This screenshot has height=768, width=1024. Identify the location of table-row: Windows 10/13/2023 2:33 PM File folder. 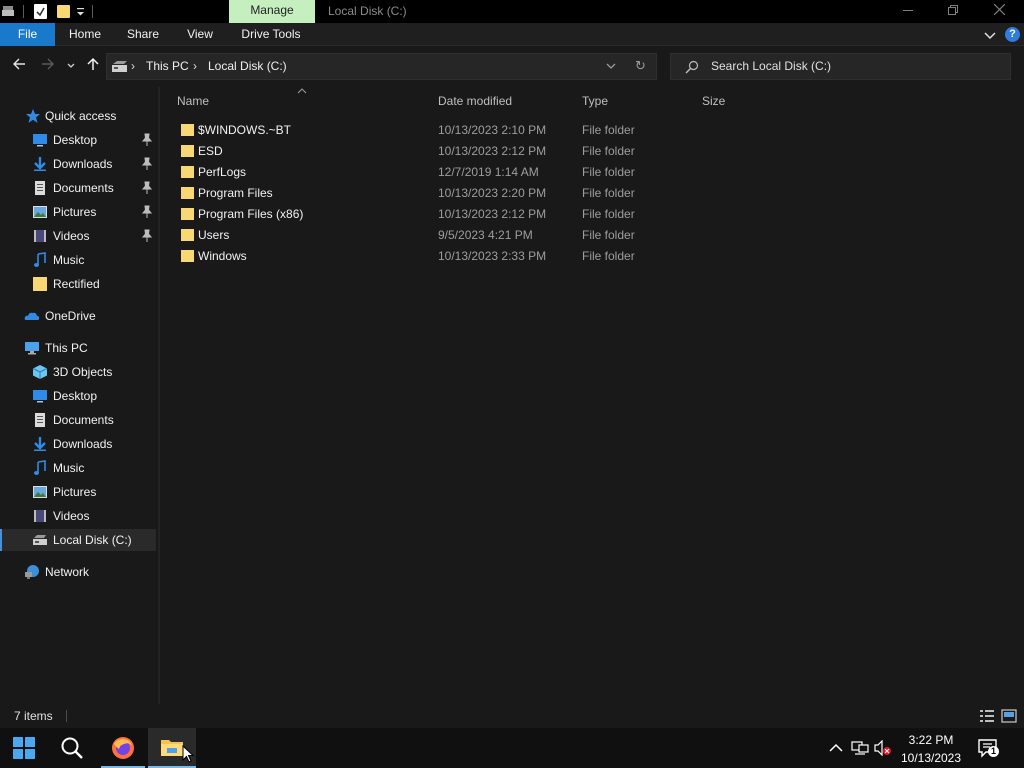
(596, 256).